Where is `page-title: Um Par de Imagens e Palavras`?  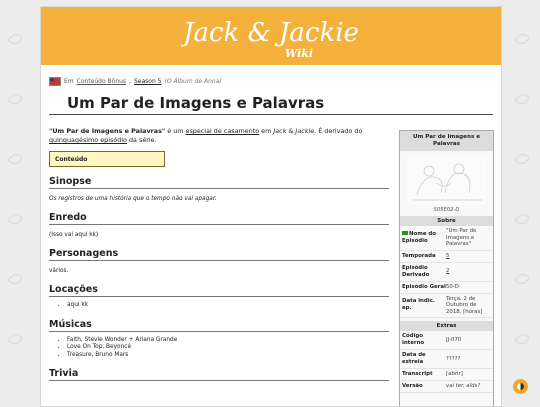 page-title: Um Par de Imagens e Palavras is located at coordinates (196, 103).